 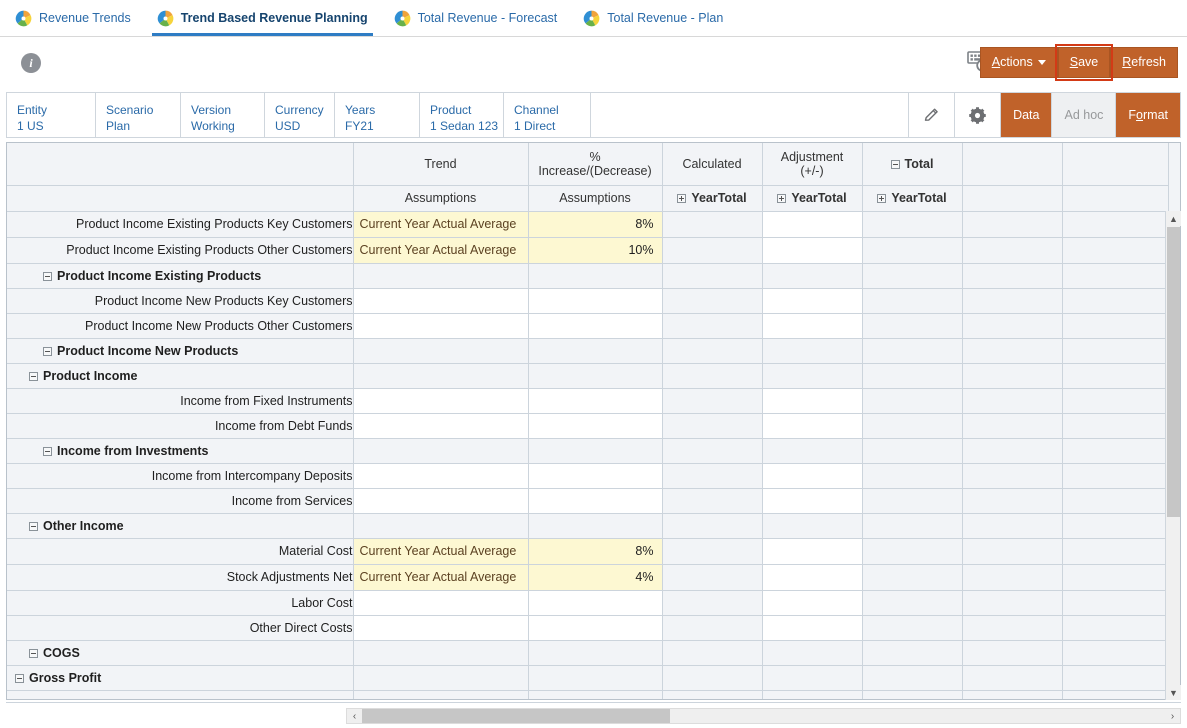 What do you see at coordinates (138, 115) in the screenshot?
I see `pov-member-scenario: Scenario Plan` at bounding box center [138, 115].